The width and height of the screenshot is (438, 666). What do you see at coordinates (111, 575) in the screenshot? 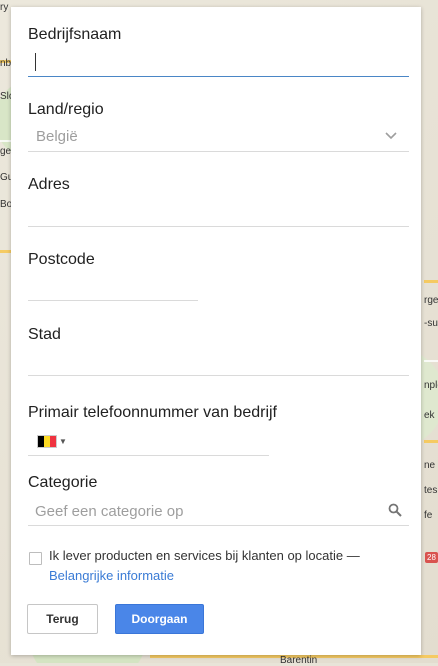
I see `important-info-link: Belangrijke informatie` at bounding box center [111, 575].